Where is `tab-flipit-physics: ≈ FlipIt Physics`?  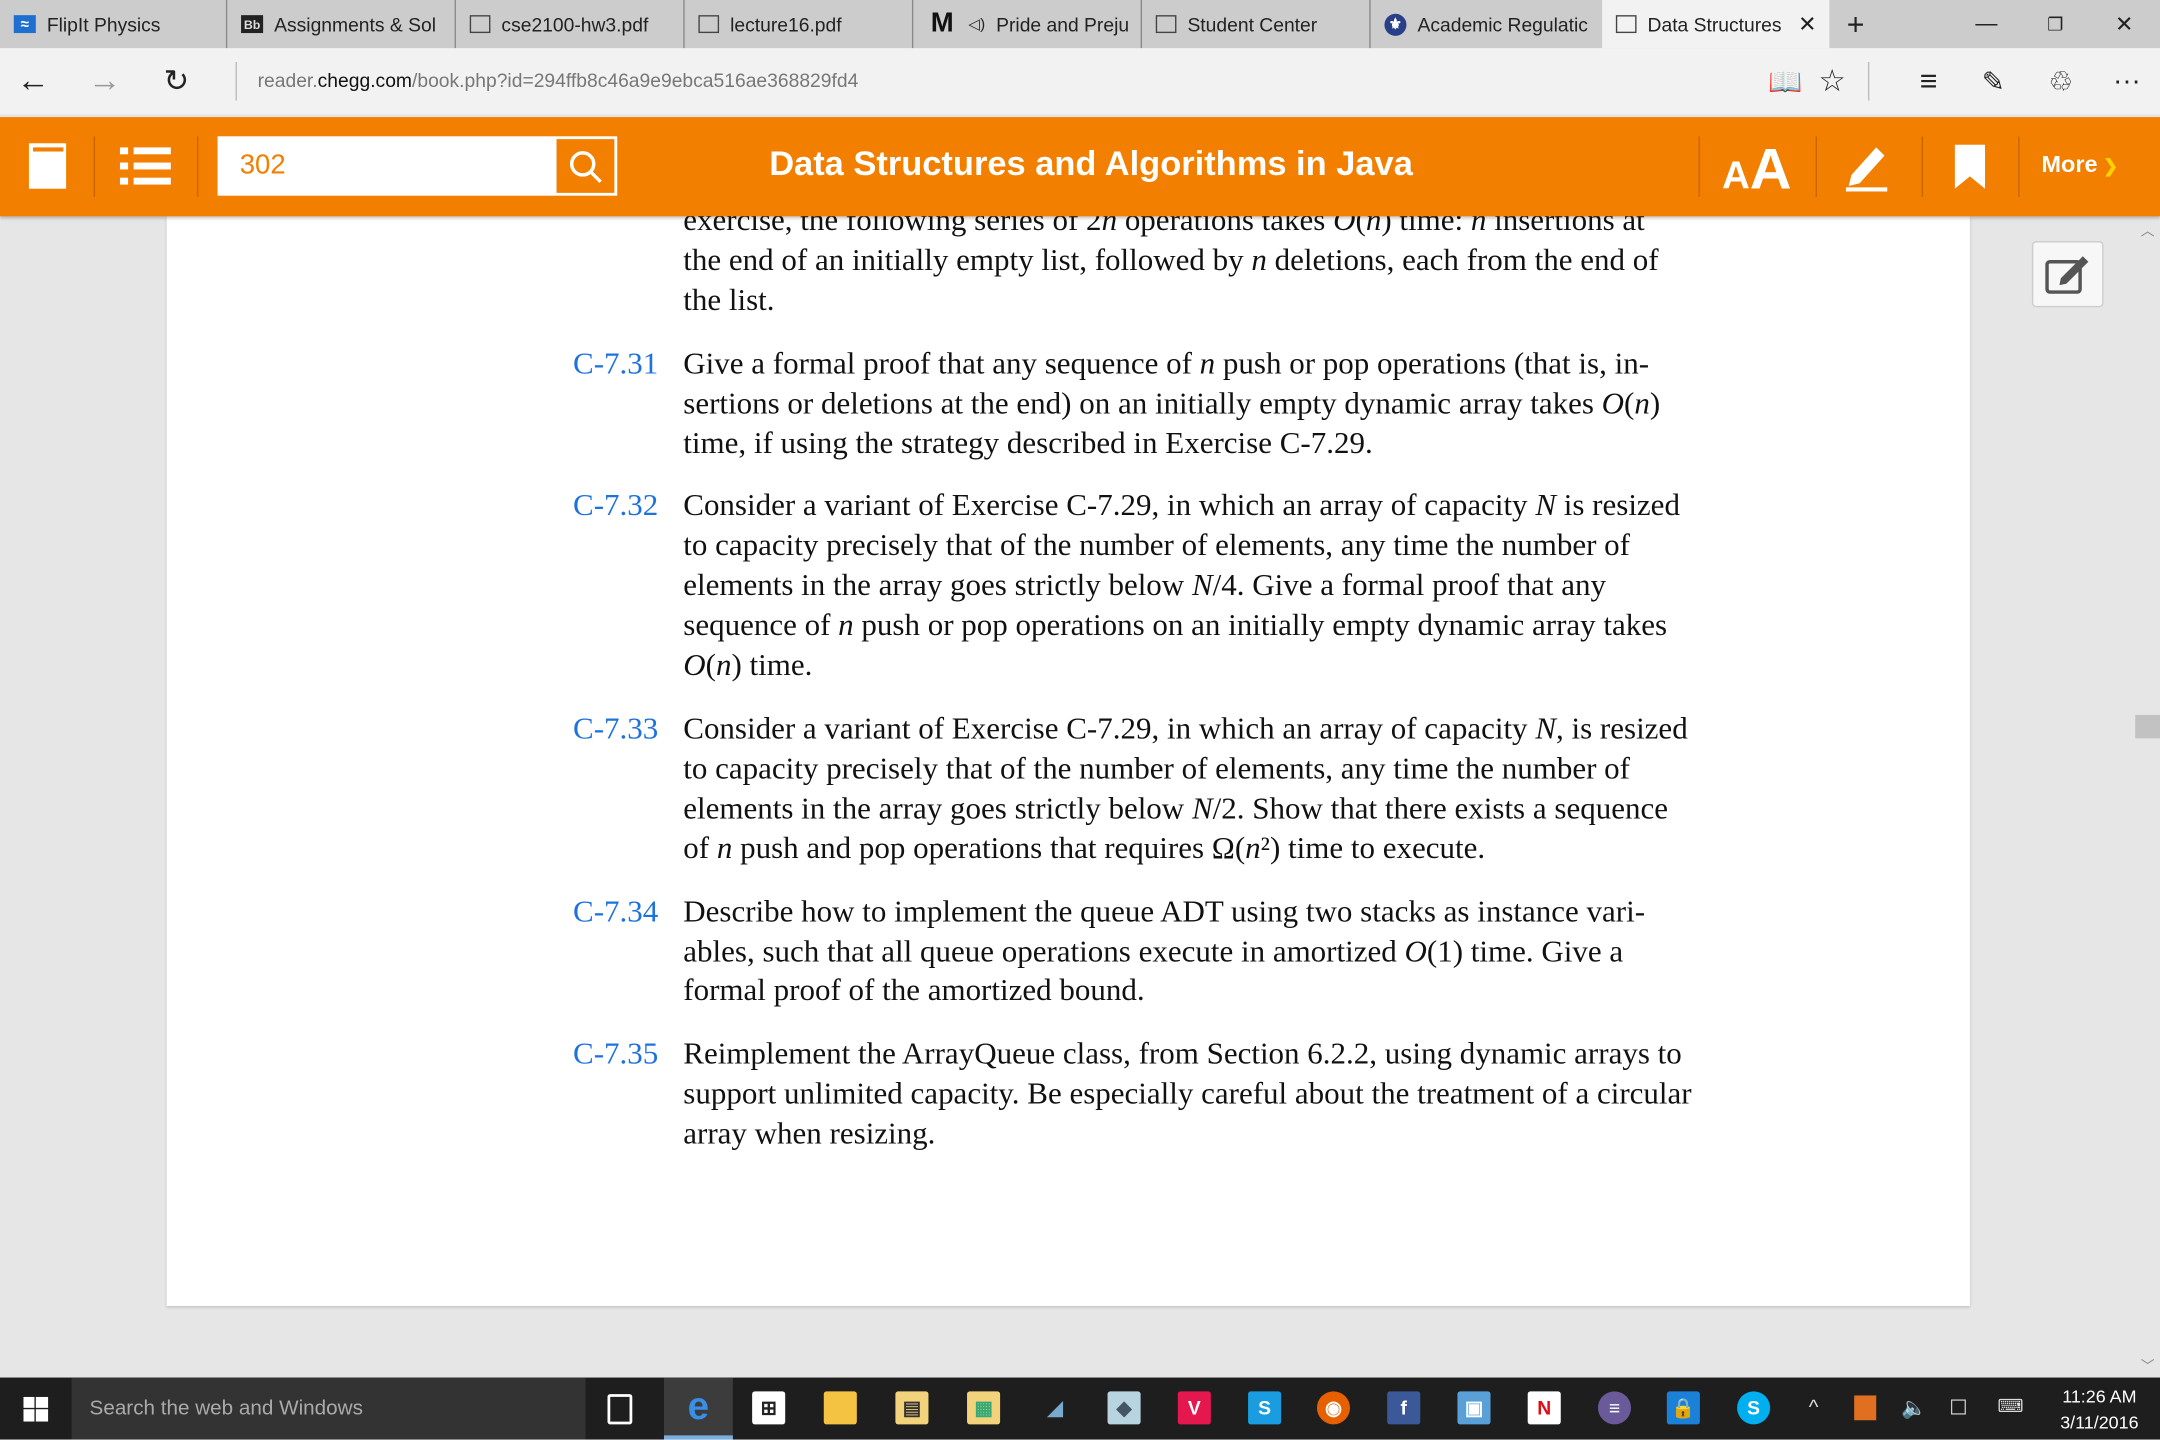
tab-flipit-physics: ≈ FlipIt Physics is located at coordinates (114, 24).